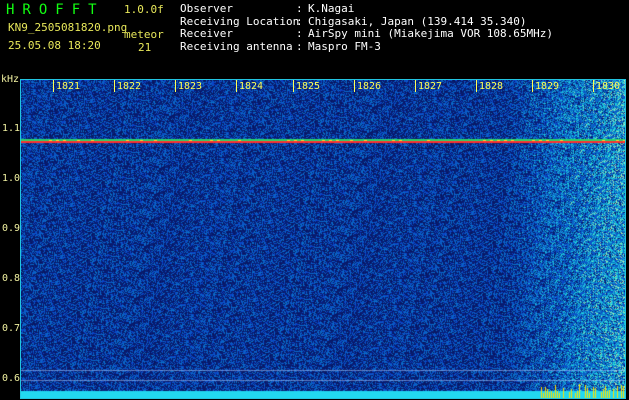 The image size is (629, 400). I want to click on x-tick-label: 1822, so click(129, 86).